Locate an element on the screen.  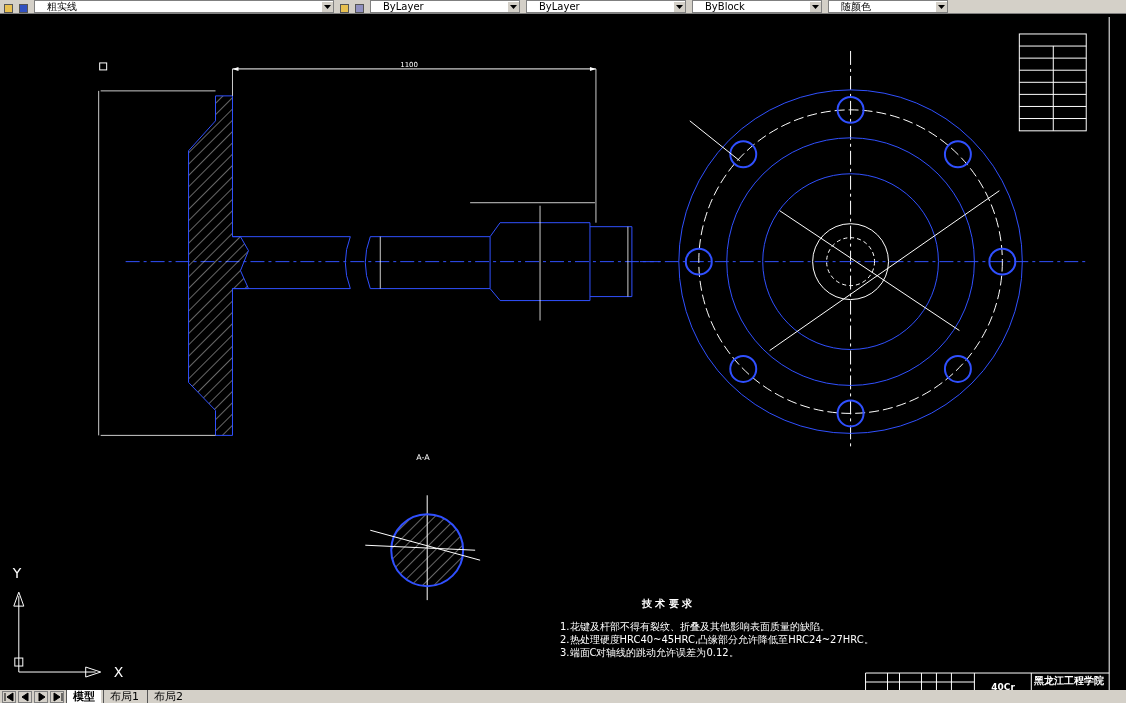
axis-label: X is located at coordinates (118, 672).